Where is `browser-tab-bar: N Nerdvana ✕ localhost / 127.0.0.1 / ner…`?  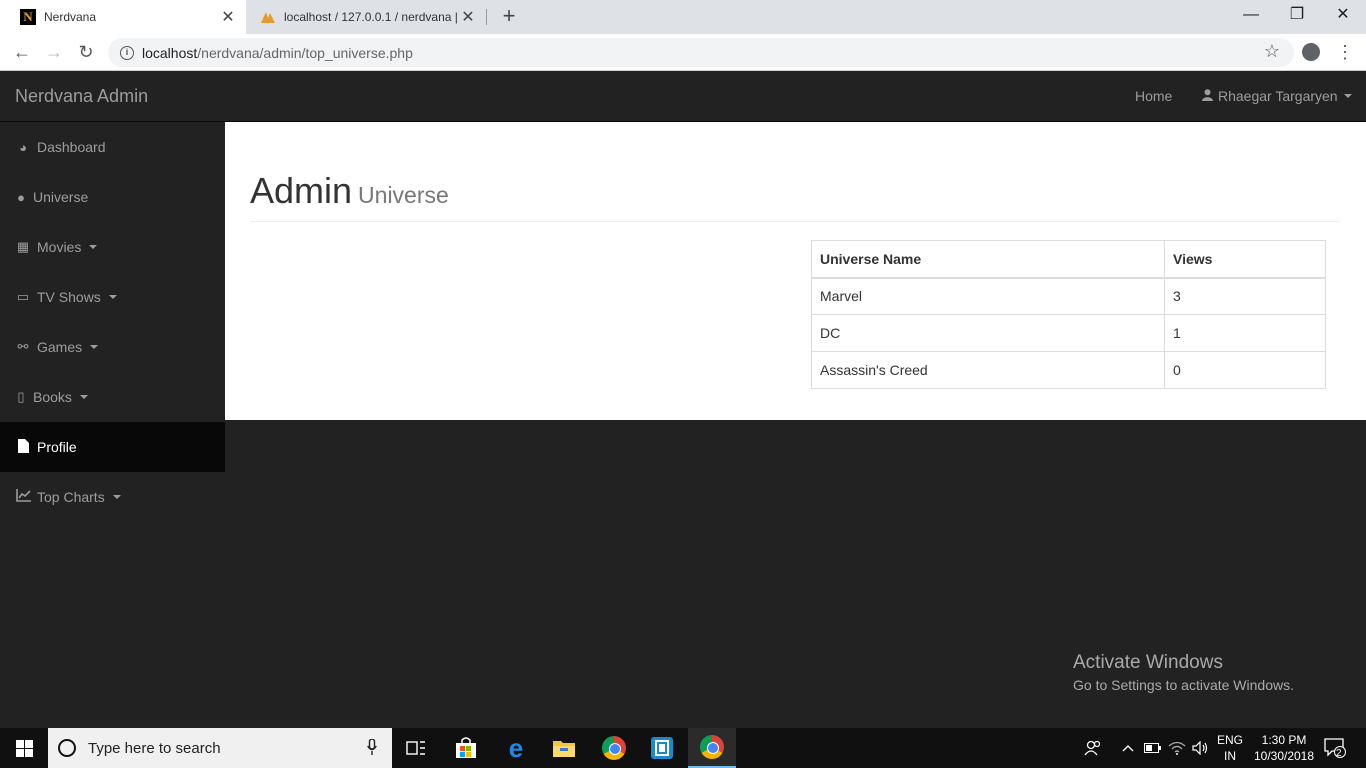
browser-tab-bar: N Nerdvana ✕ localhost / 127.0.0.1 / ner… is located at coordinates (683, 17).